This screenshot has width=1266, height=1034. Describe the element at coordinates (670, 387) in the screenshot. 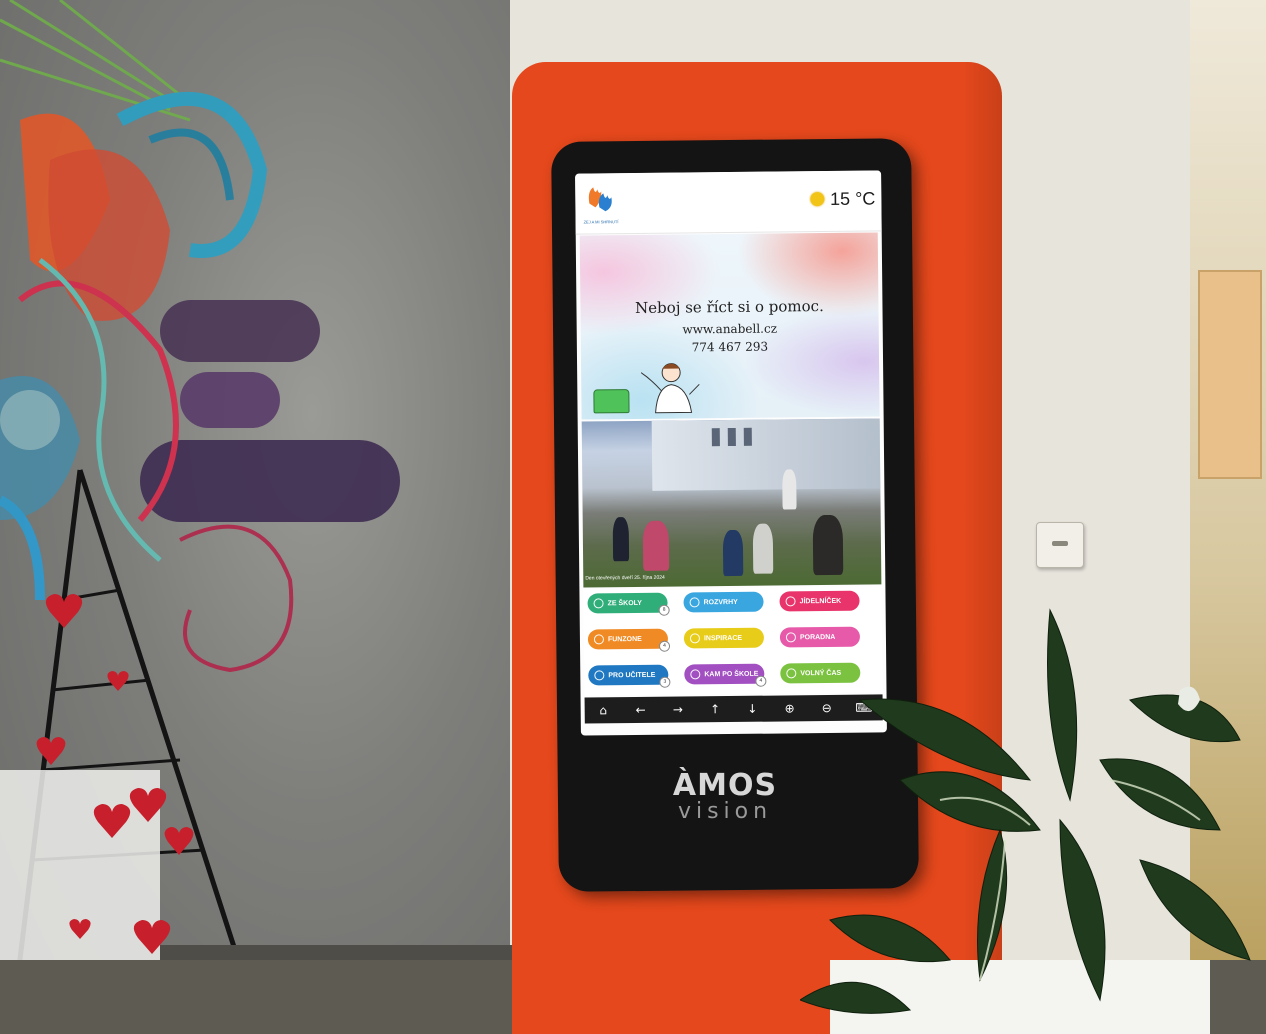

I see `person-illustration` at that location.